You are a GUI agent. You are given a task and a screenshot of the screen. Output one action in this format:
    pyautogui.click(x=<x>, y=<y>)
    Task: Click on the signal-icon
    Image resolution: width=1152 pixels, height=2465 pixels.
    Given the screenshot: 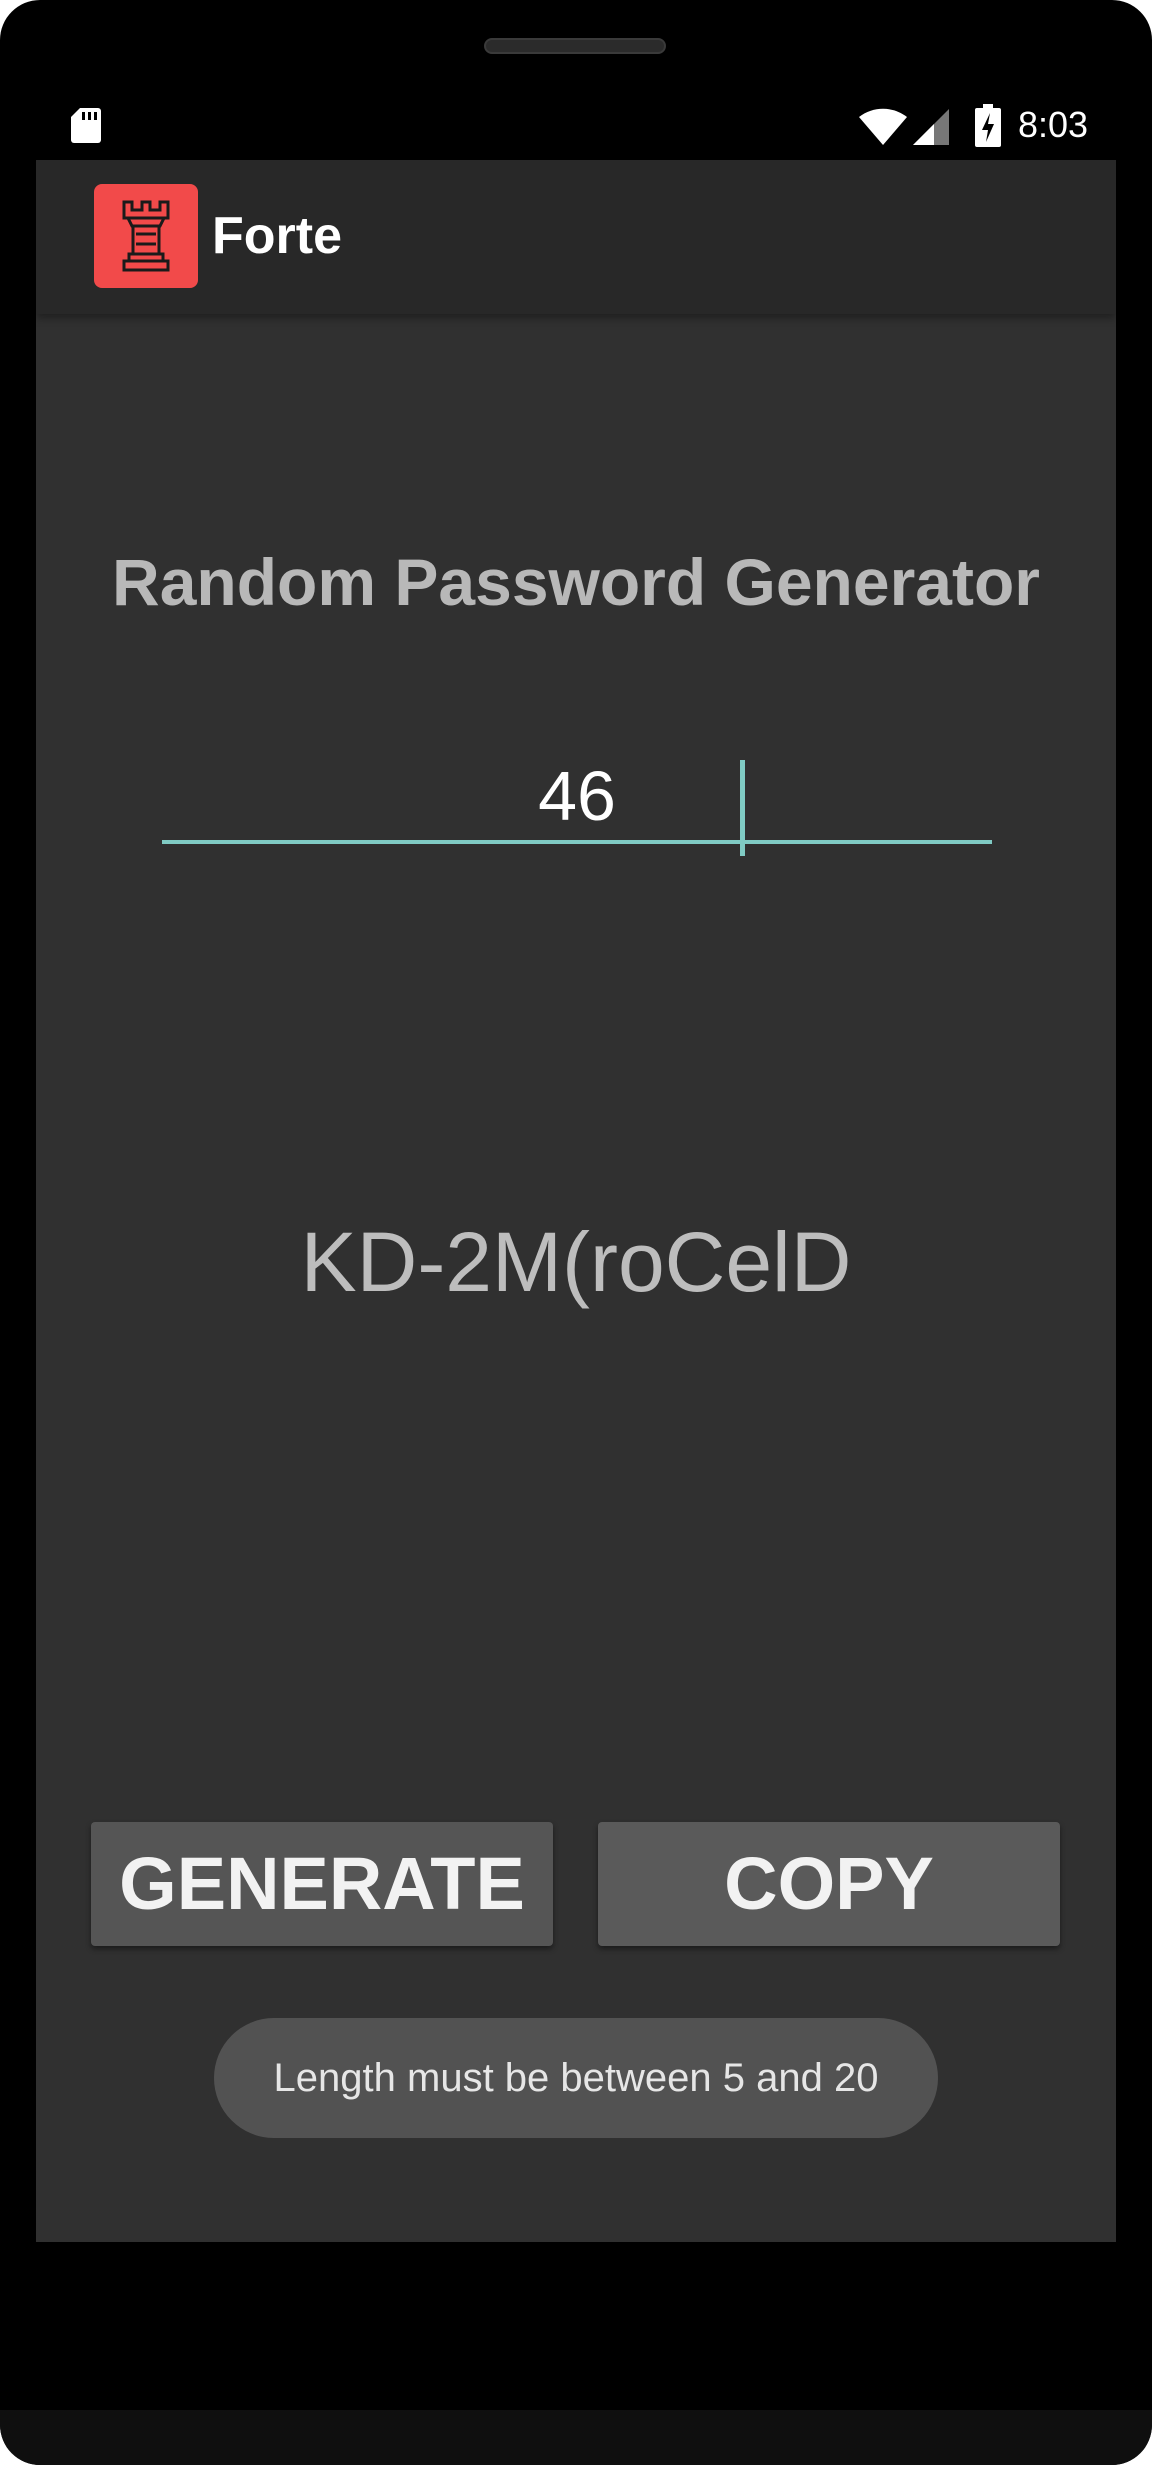 What is the action you would take?
    pyautogui.click(x=931, y=127)
    